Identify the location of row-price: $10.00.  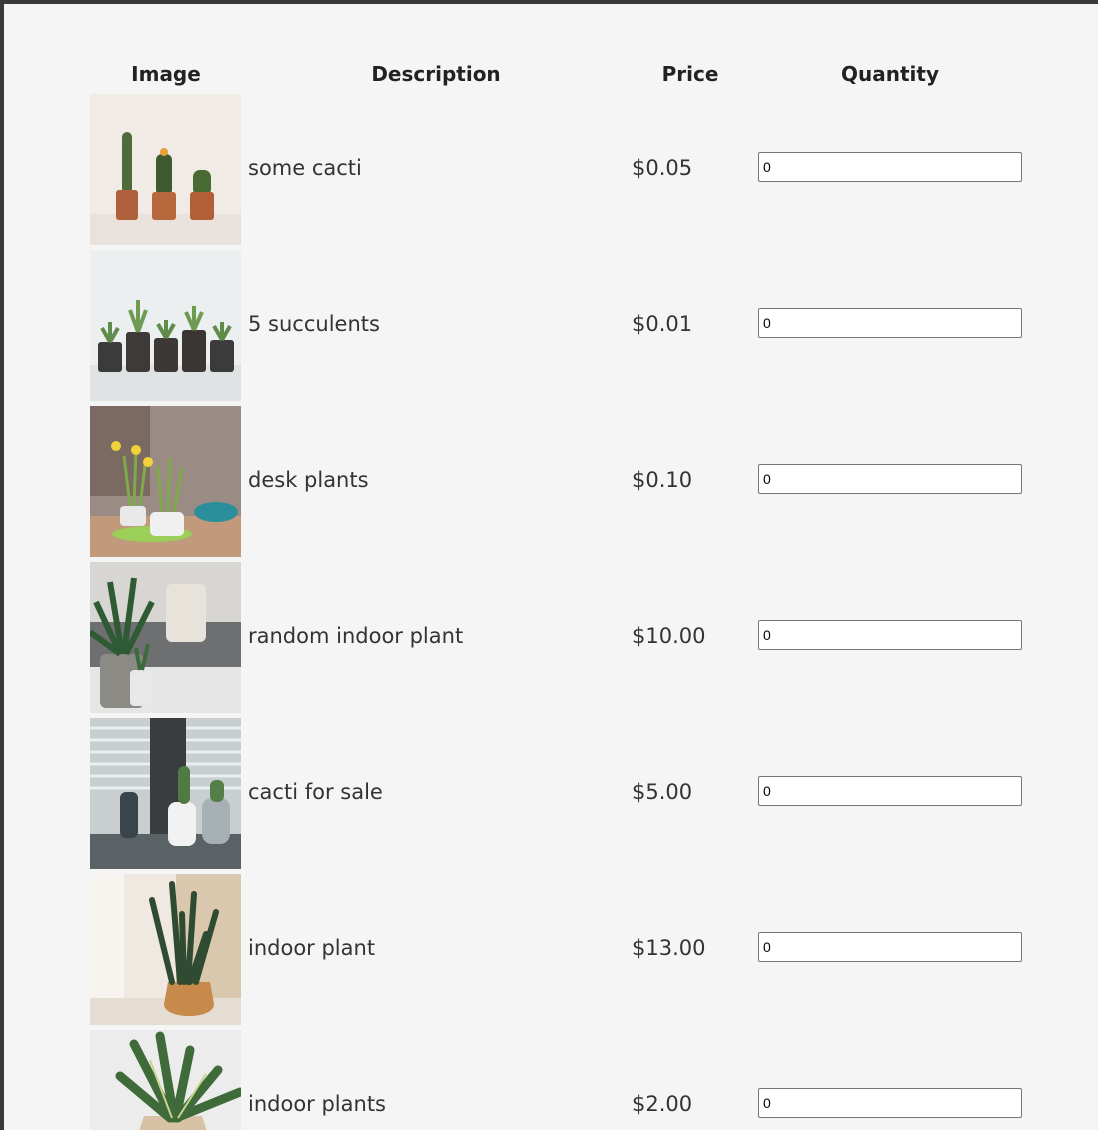
(669, 636).